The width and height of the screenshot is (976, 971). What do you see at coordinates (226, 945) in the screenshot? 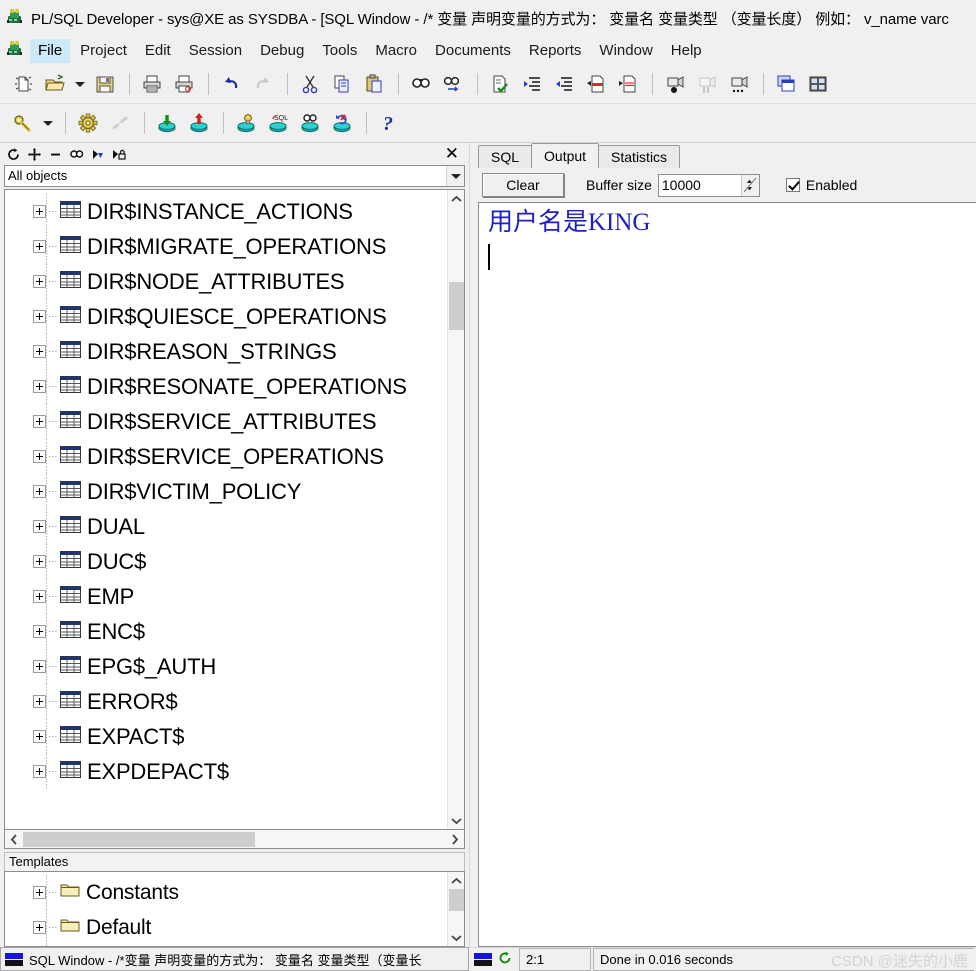
I see `template-item-dml-statements: DML statements` at bounding box center [226, 945].